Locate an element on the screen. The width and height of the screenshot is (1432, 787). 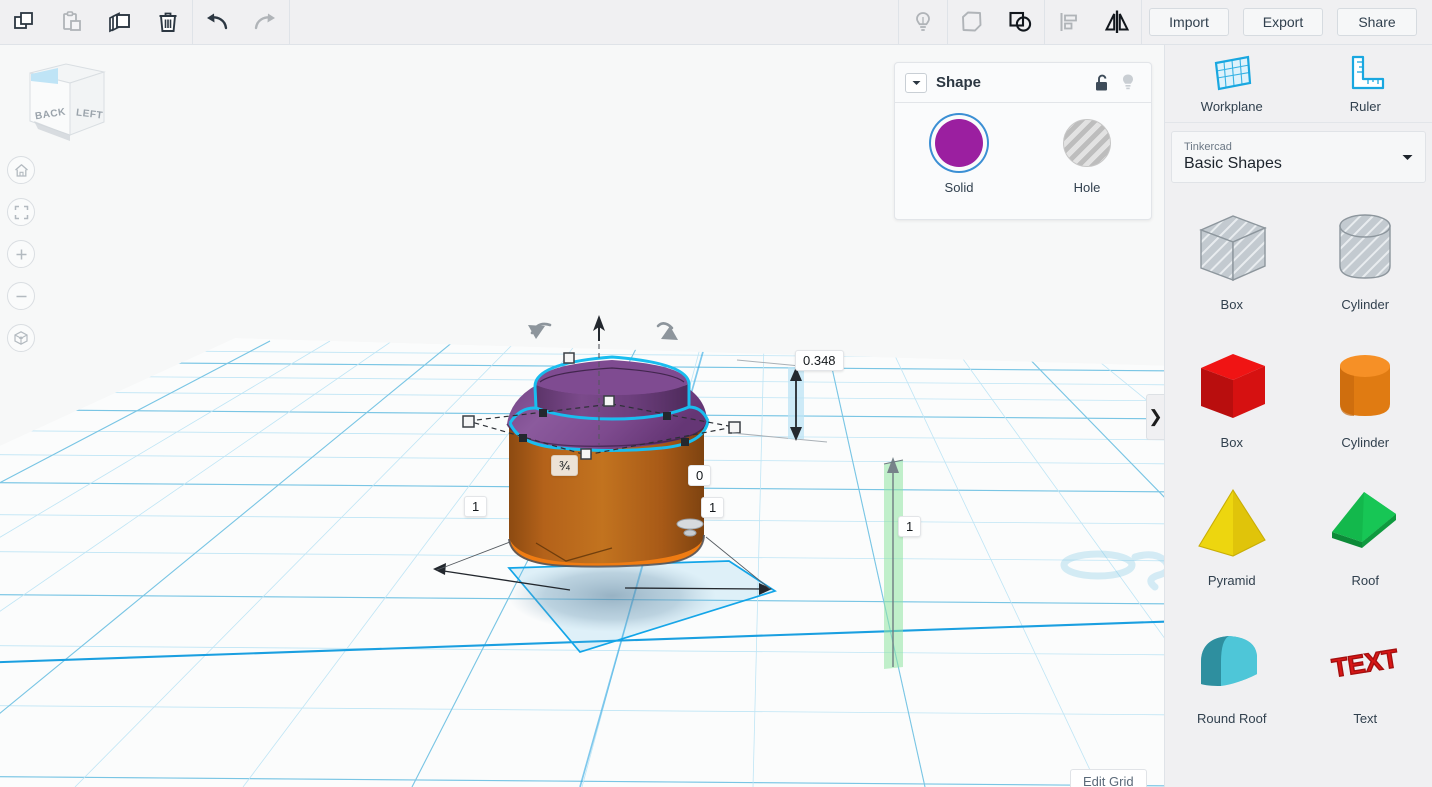
pyramid-thumbnail is located at coordinates (1232, 525).